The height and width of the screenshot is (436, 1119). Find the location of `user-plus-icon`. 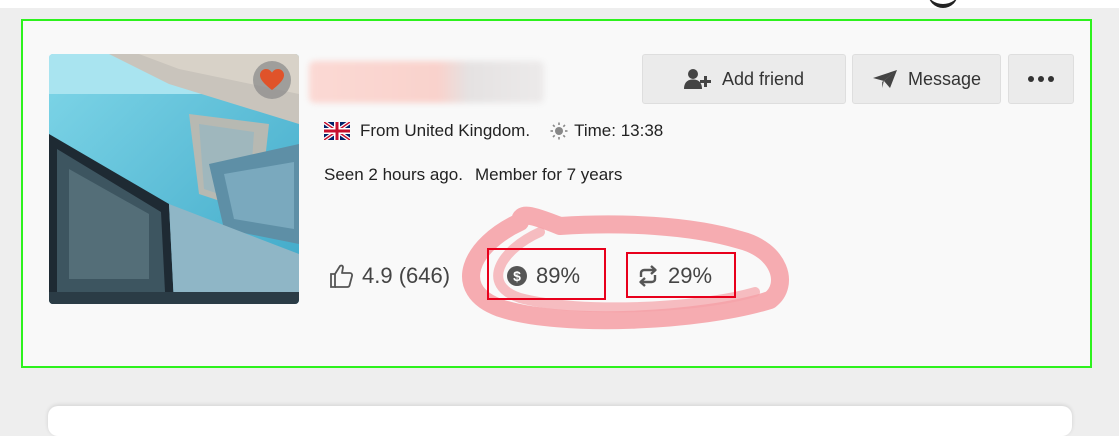

user-plus-icon is located at coordinates (697, 79).